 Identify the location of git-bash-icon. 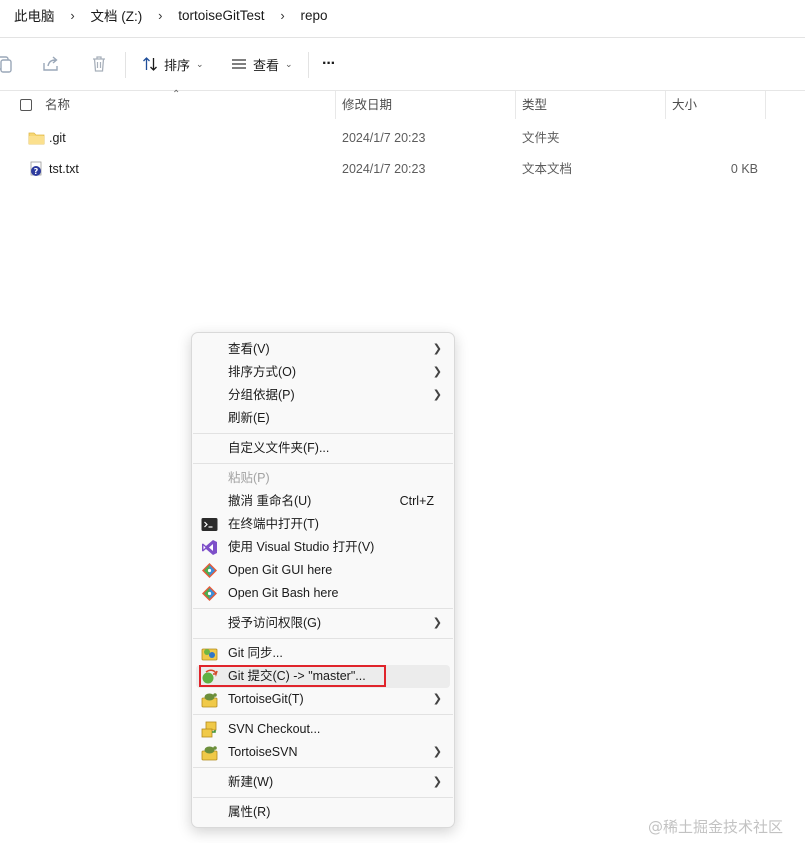
(209, 593).